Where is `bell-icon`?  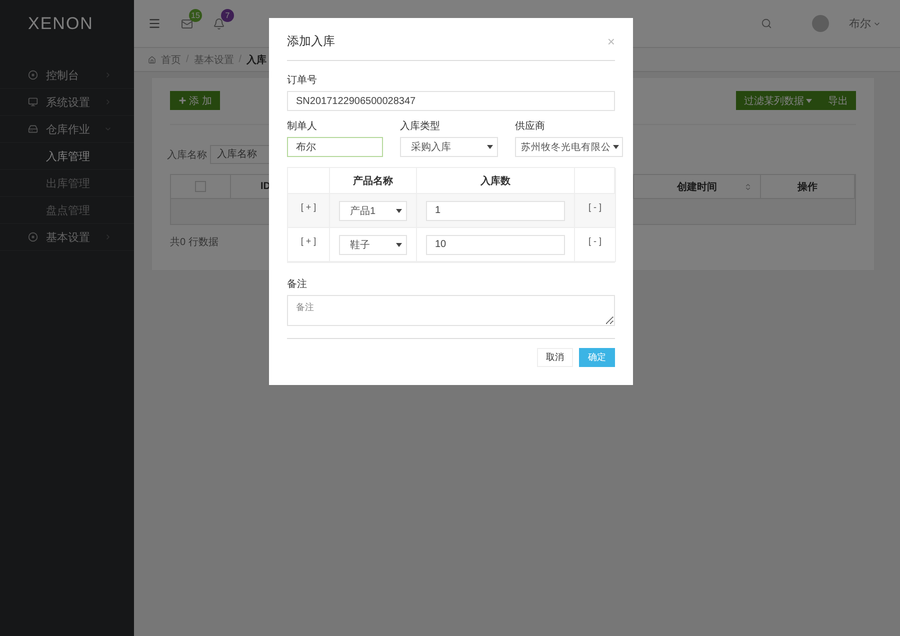 bell-icon is located at coordinates (219, 24).